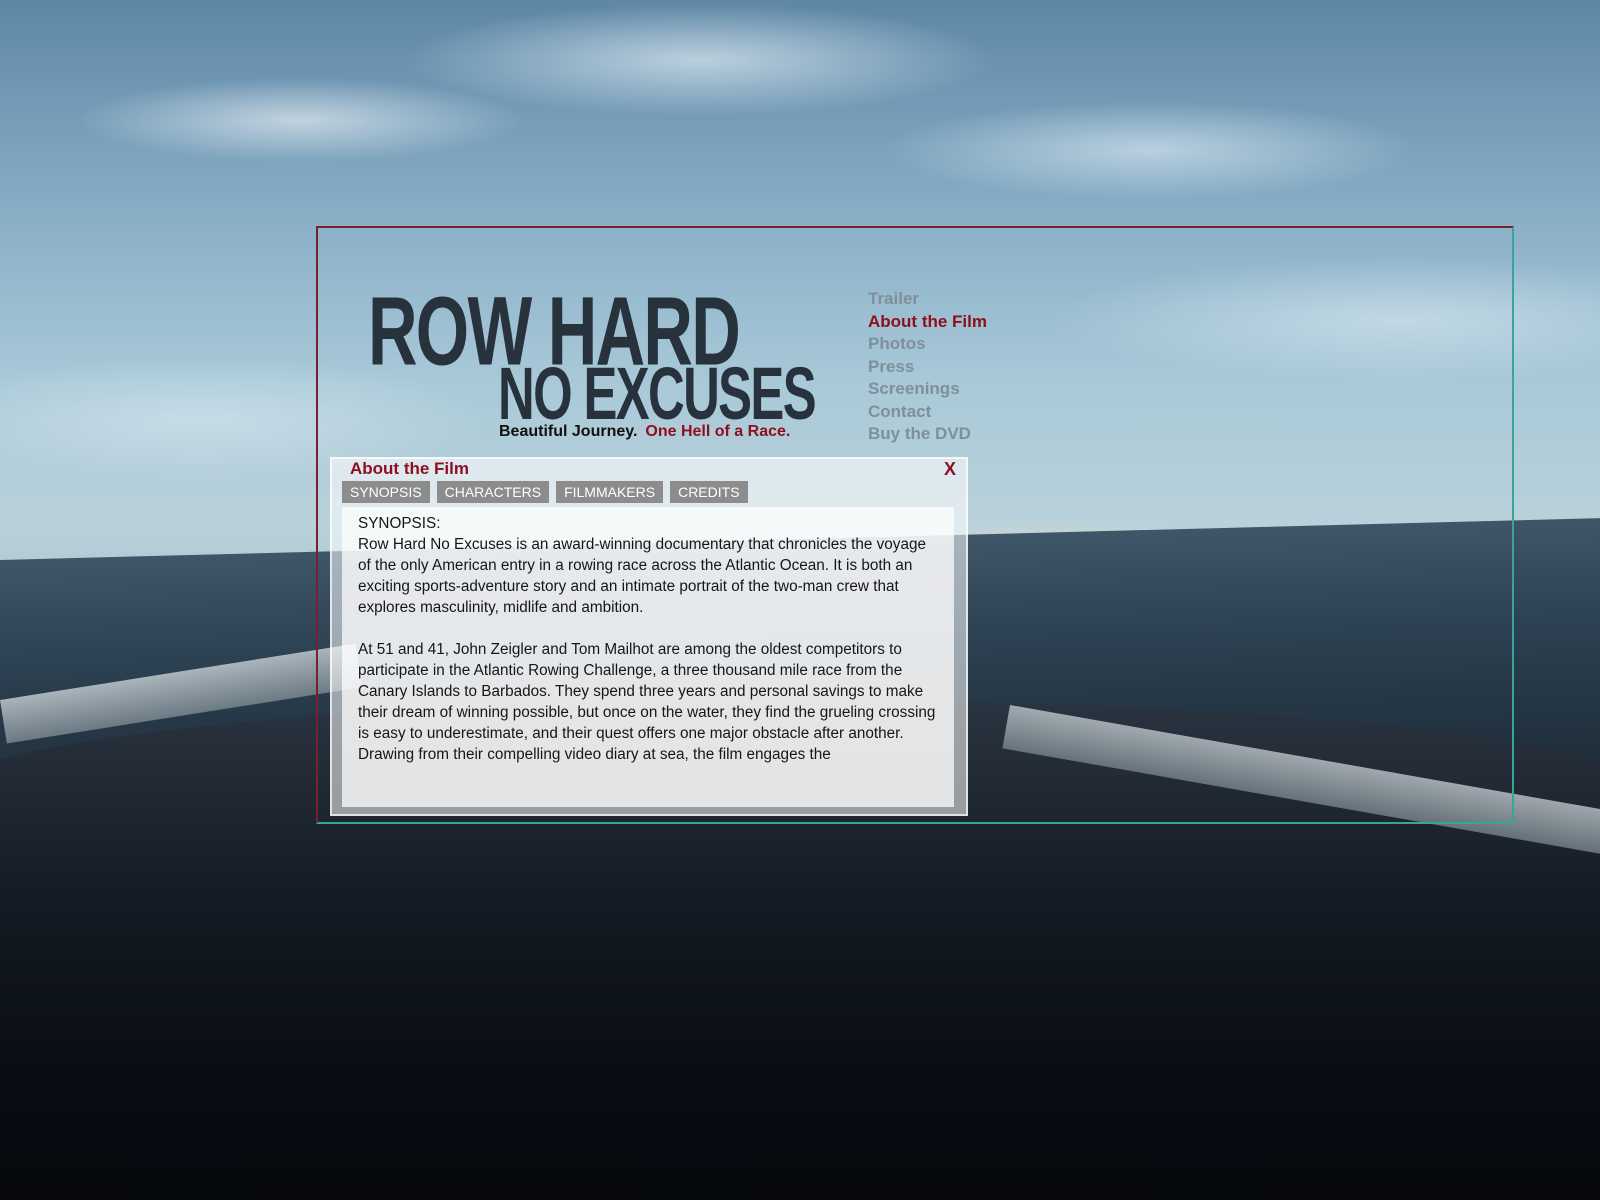  What do you see at coordinates (927, 389) in the screenshot?
I see `nav-item-screenings: Screenings` at bounding box center [927, 389].